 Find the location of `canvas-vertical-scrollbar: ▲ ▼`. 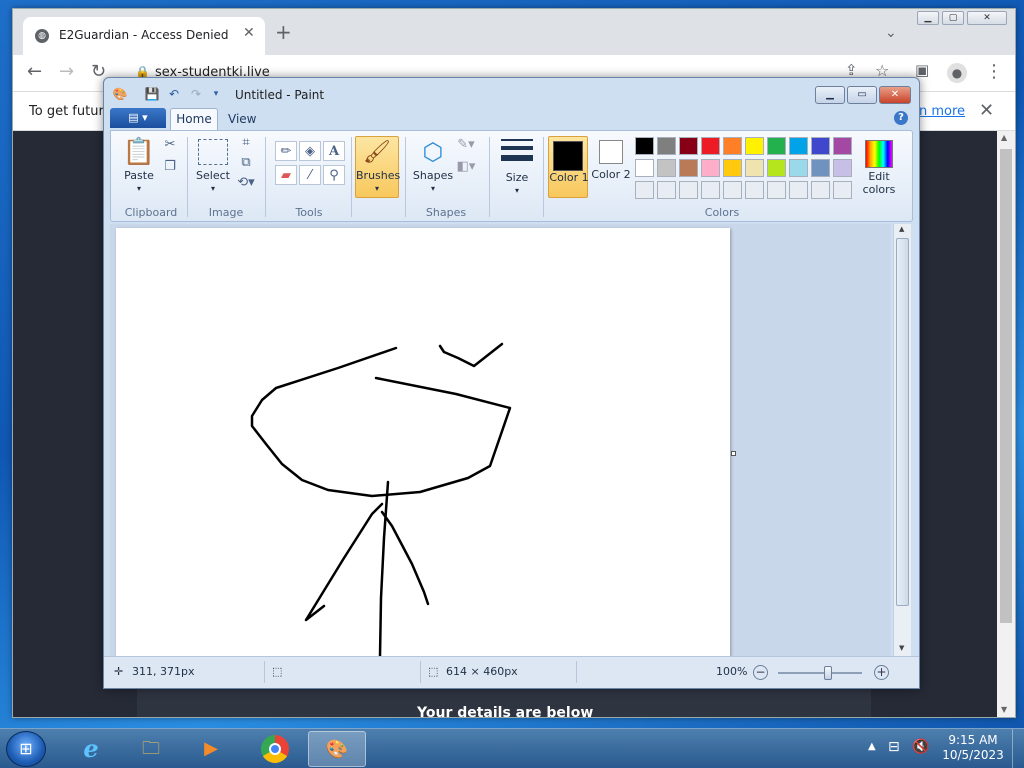

canvas-vertical-scrollbar: ▲ ▼ is located at coordinates (902, 440).